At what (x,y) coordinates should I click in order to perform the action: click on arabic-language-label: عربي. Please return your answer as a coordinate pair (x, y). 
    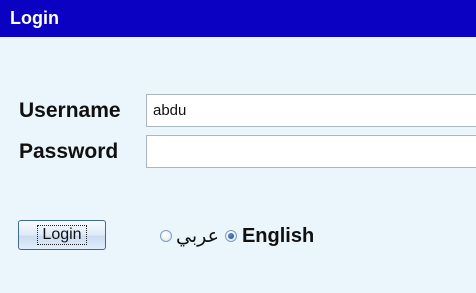
    Looking at the image, I should click on (197, 236).